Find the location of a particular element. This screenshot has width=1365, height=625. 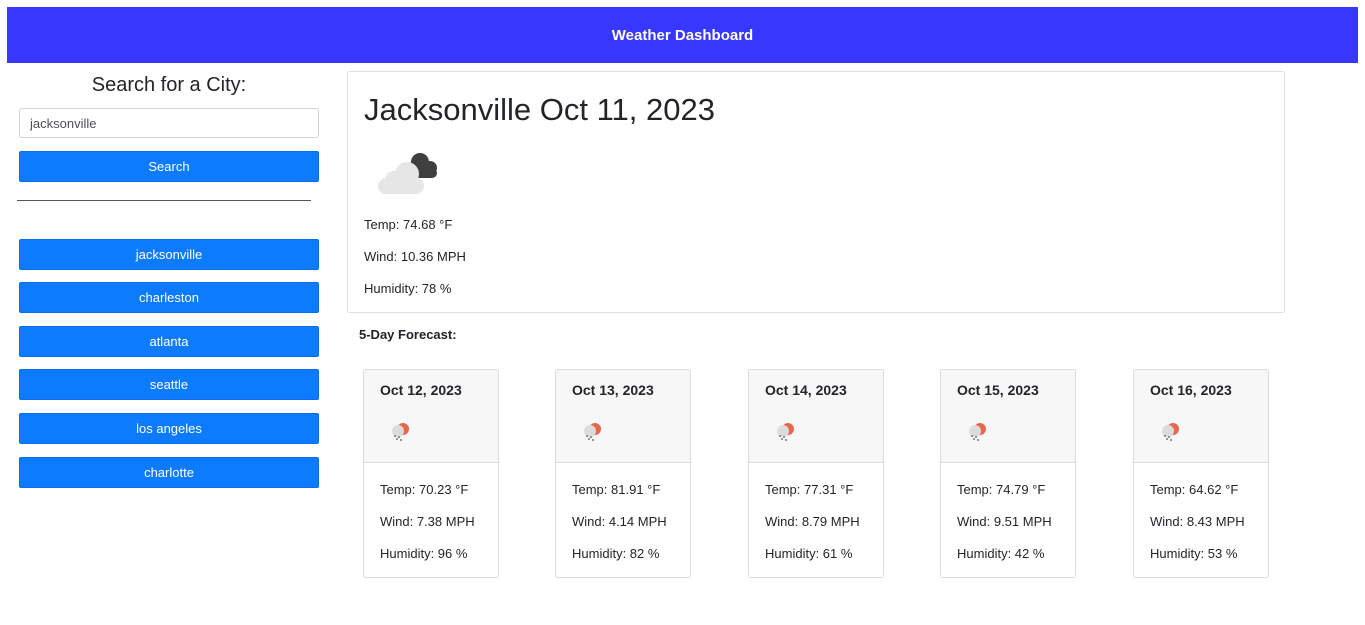

forecast-date: Oct 16, 2023 is located at coordinates (1191, 390).